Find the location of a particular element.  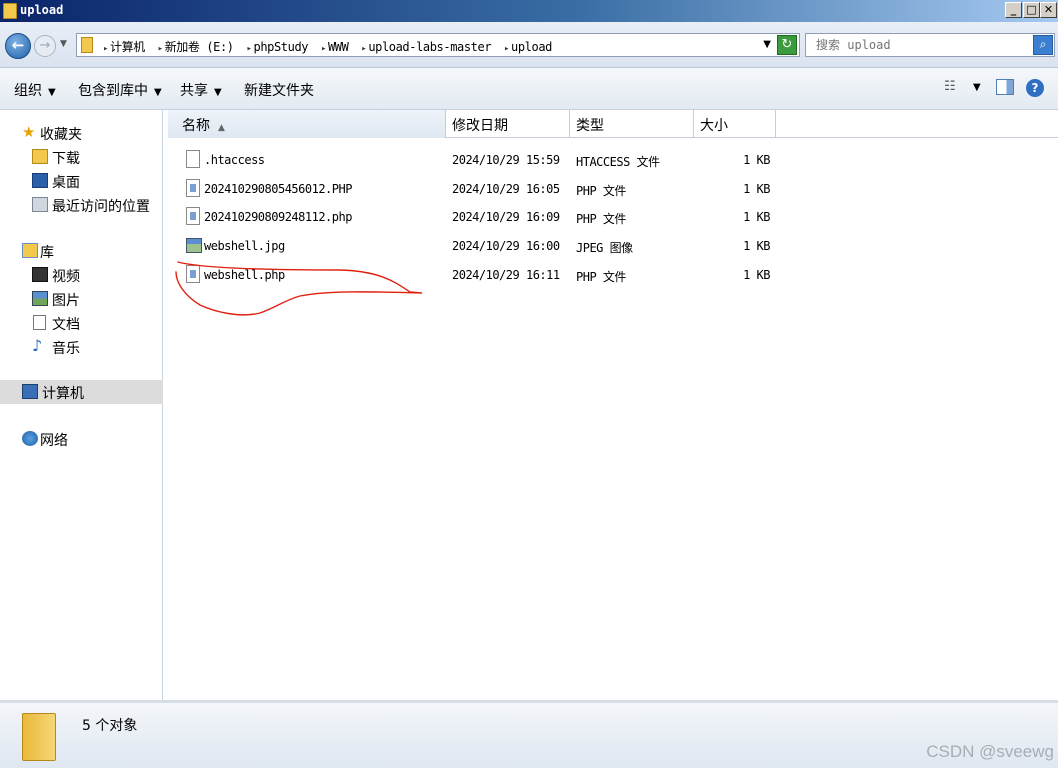

breadcrumb-item: WWW is located at coordinates (338, 47).